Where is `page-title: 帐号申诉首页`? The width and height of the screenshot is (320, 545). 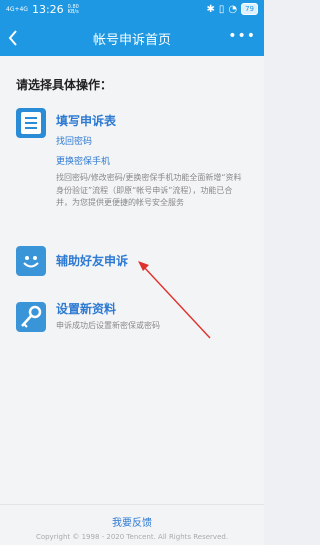
page-title: 帐号申诉首页 is located at coordinates (131, 40).